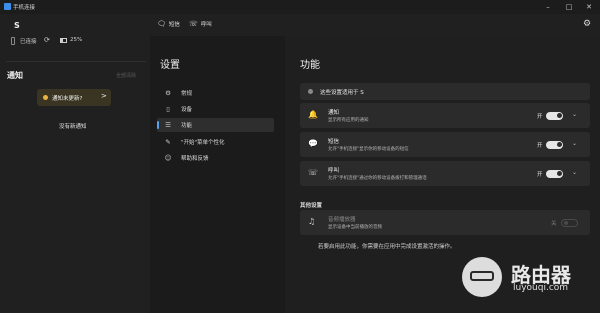 Image resolution: width=600 pixels, height=313 pixels. Describe the element at coordinates (368, 149) in the screenshot. I see `feature-desc: 允许"手机连接"显示你的移动设备的短信` at that location.